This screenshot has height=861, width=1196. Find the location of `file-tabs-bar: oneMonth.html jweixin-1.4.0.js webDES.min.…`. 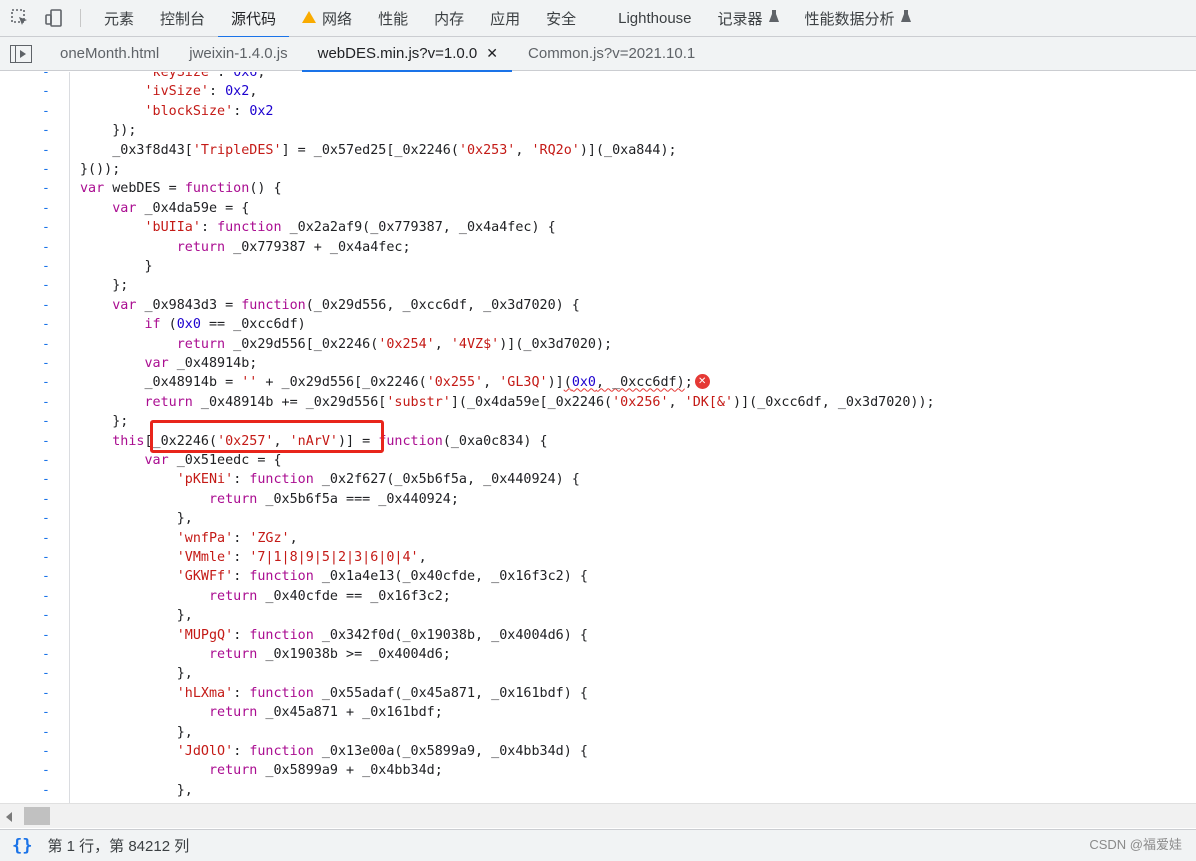

file-tabs-bar: oneMonth.html jweixin-1.4.0.js webDES.min.… is located at coordinates (598, 54).